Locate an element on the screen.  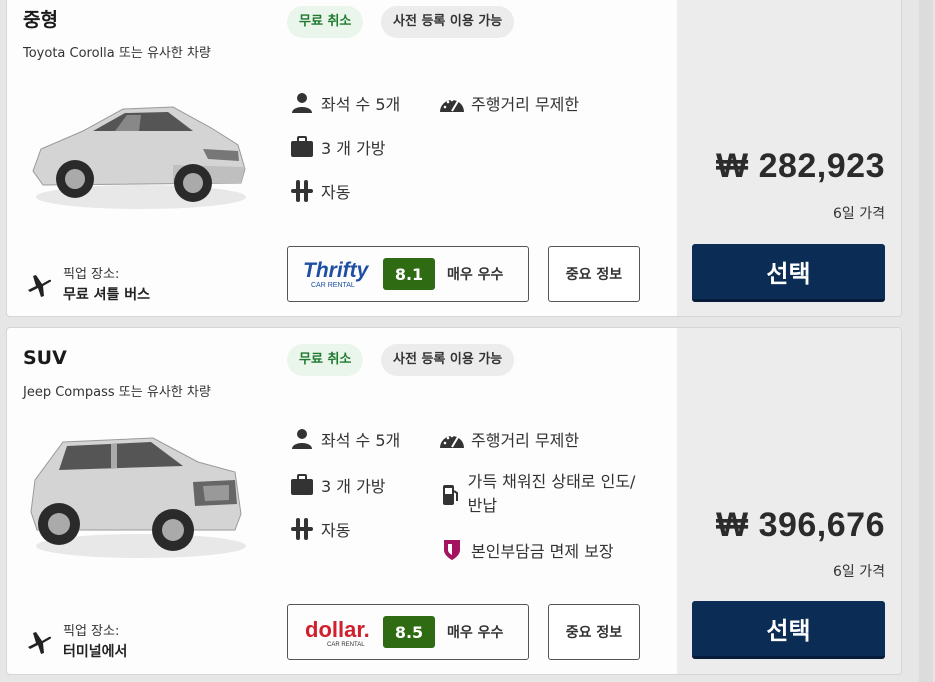
dollar-logo: dollar. CAR RENTAL is located at coordinates (341, 632).